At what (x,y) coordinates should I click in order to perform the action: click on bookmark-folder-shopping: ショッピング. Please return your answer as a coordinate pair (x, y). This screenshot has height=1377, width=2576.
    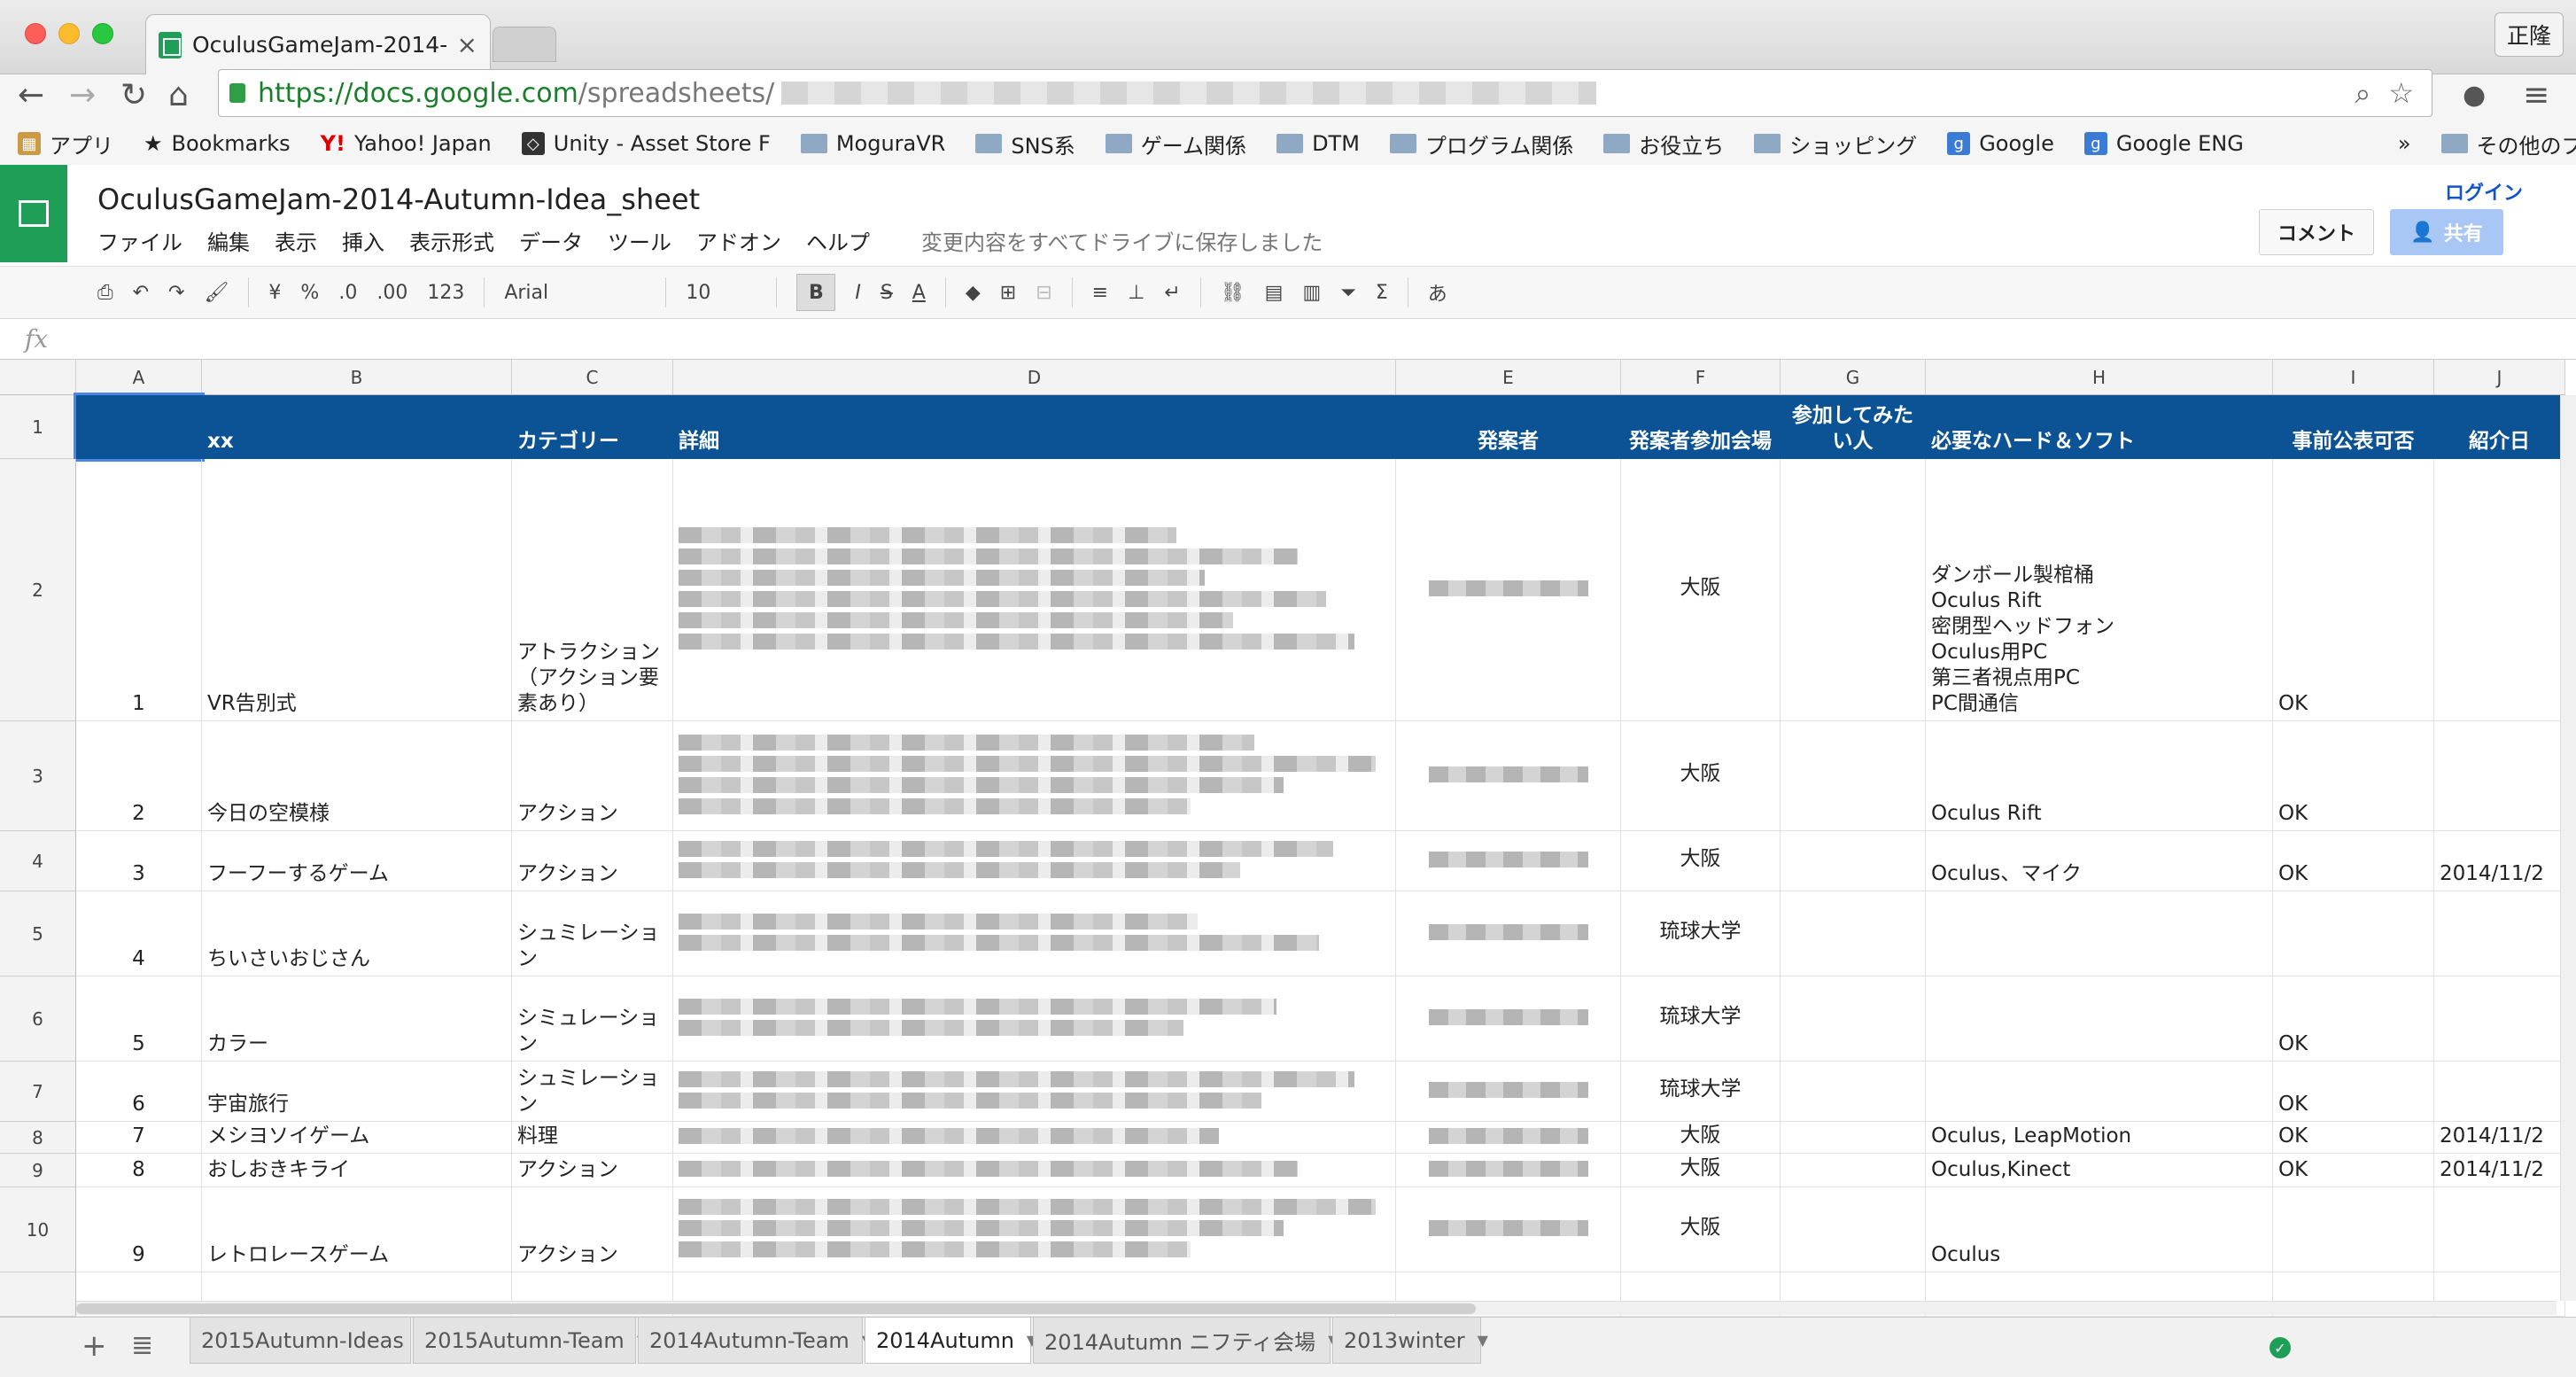
    Looking at the image, I should click on (1835, 143).